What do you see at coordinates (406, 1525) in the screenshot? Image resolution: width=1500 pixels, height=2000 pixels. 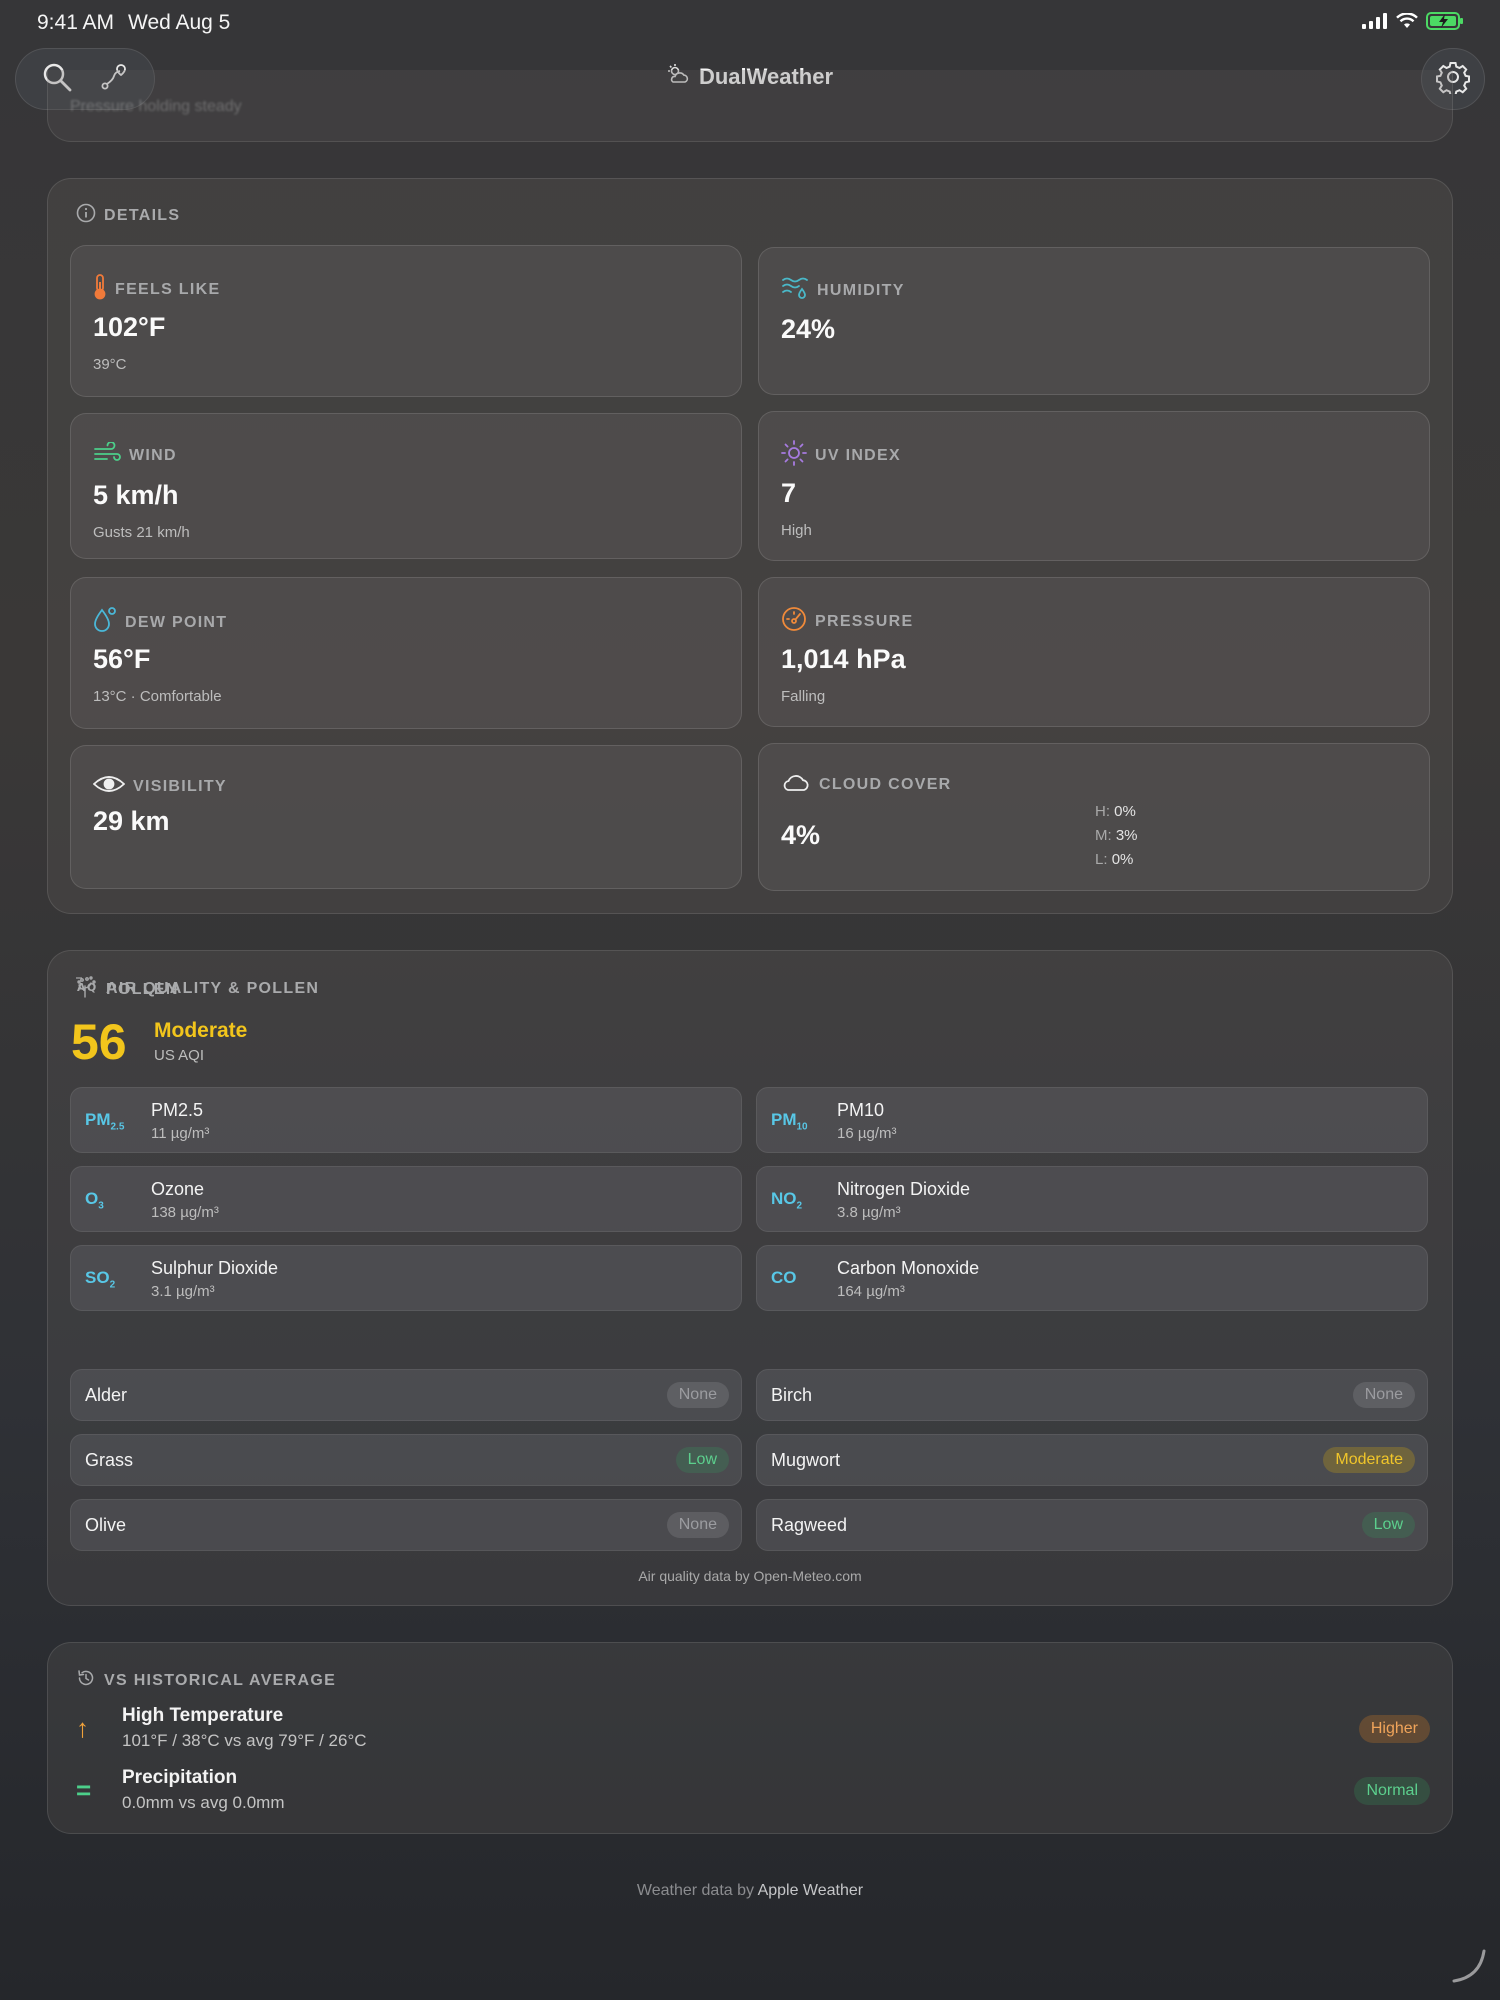 I see `pollen-row: Olive None` at bounding box center [406, 1525].